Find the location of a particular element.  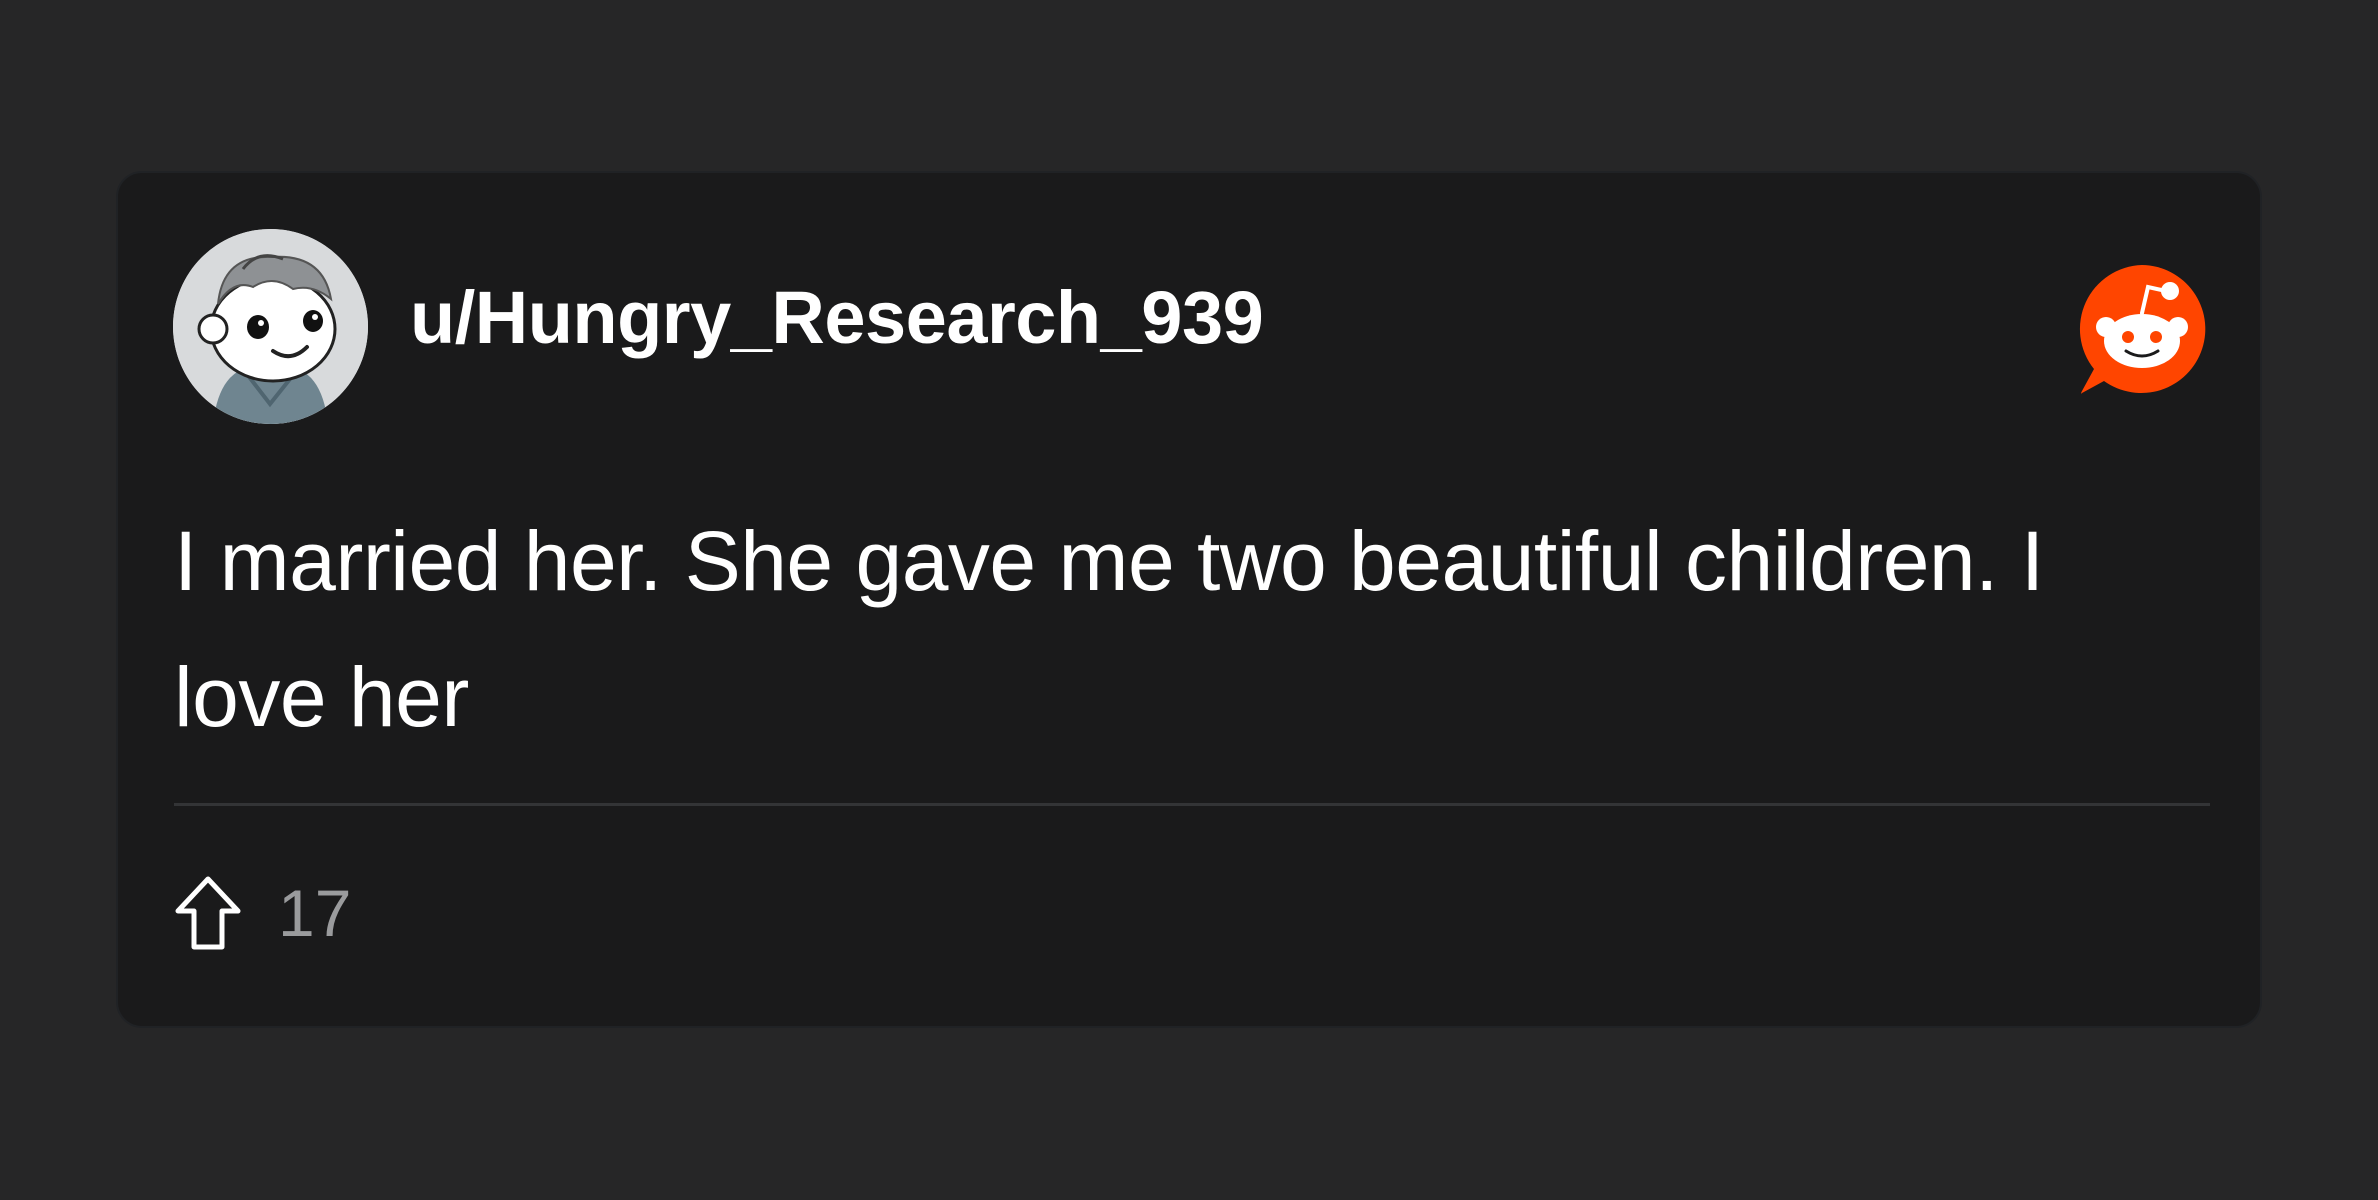

divider is located at coordinates (1192, 804).